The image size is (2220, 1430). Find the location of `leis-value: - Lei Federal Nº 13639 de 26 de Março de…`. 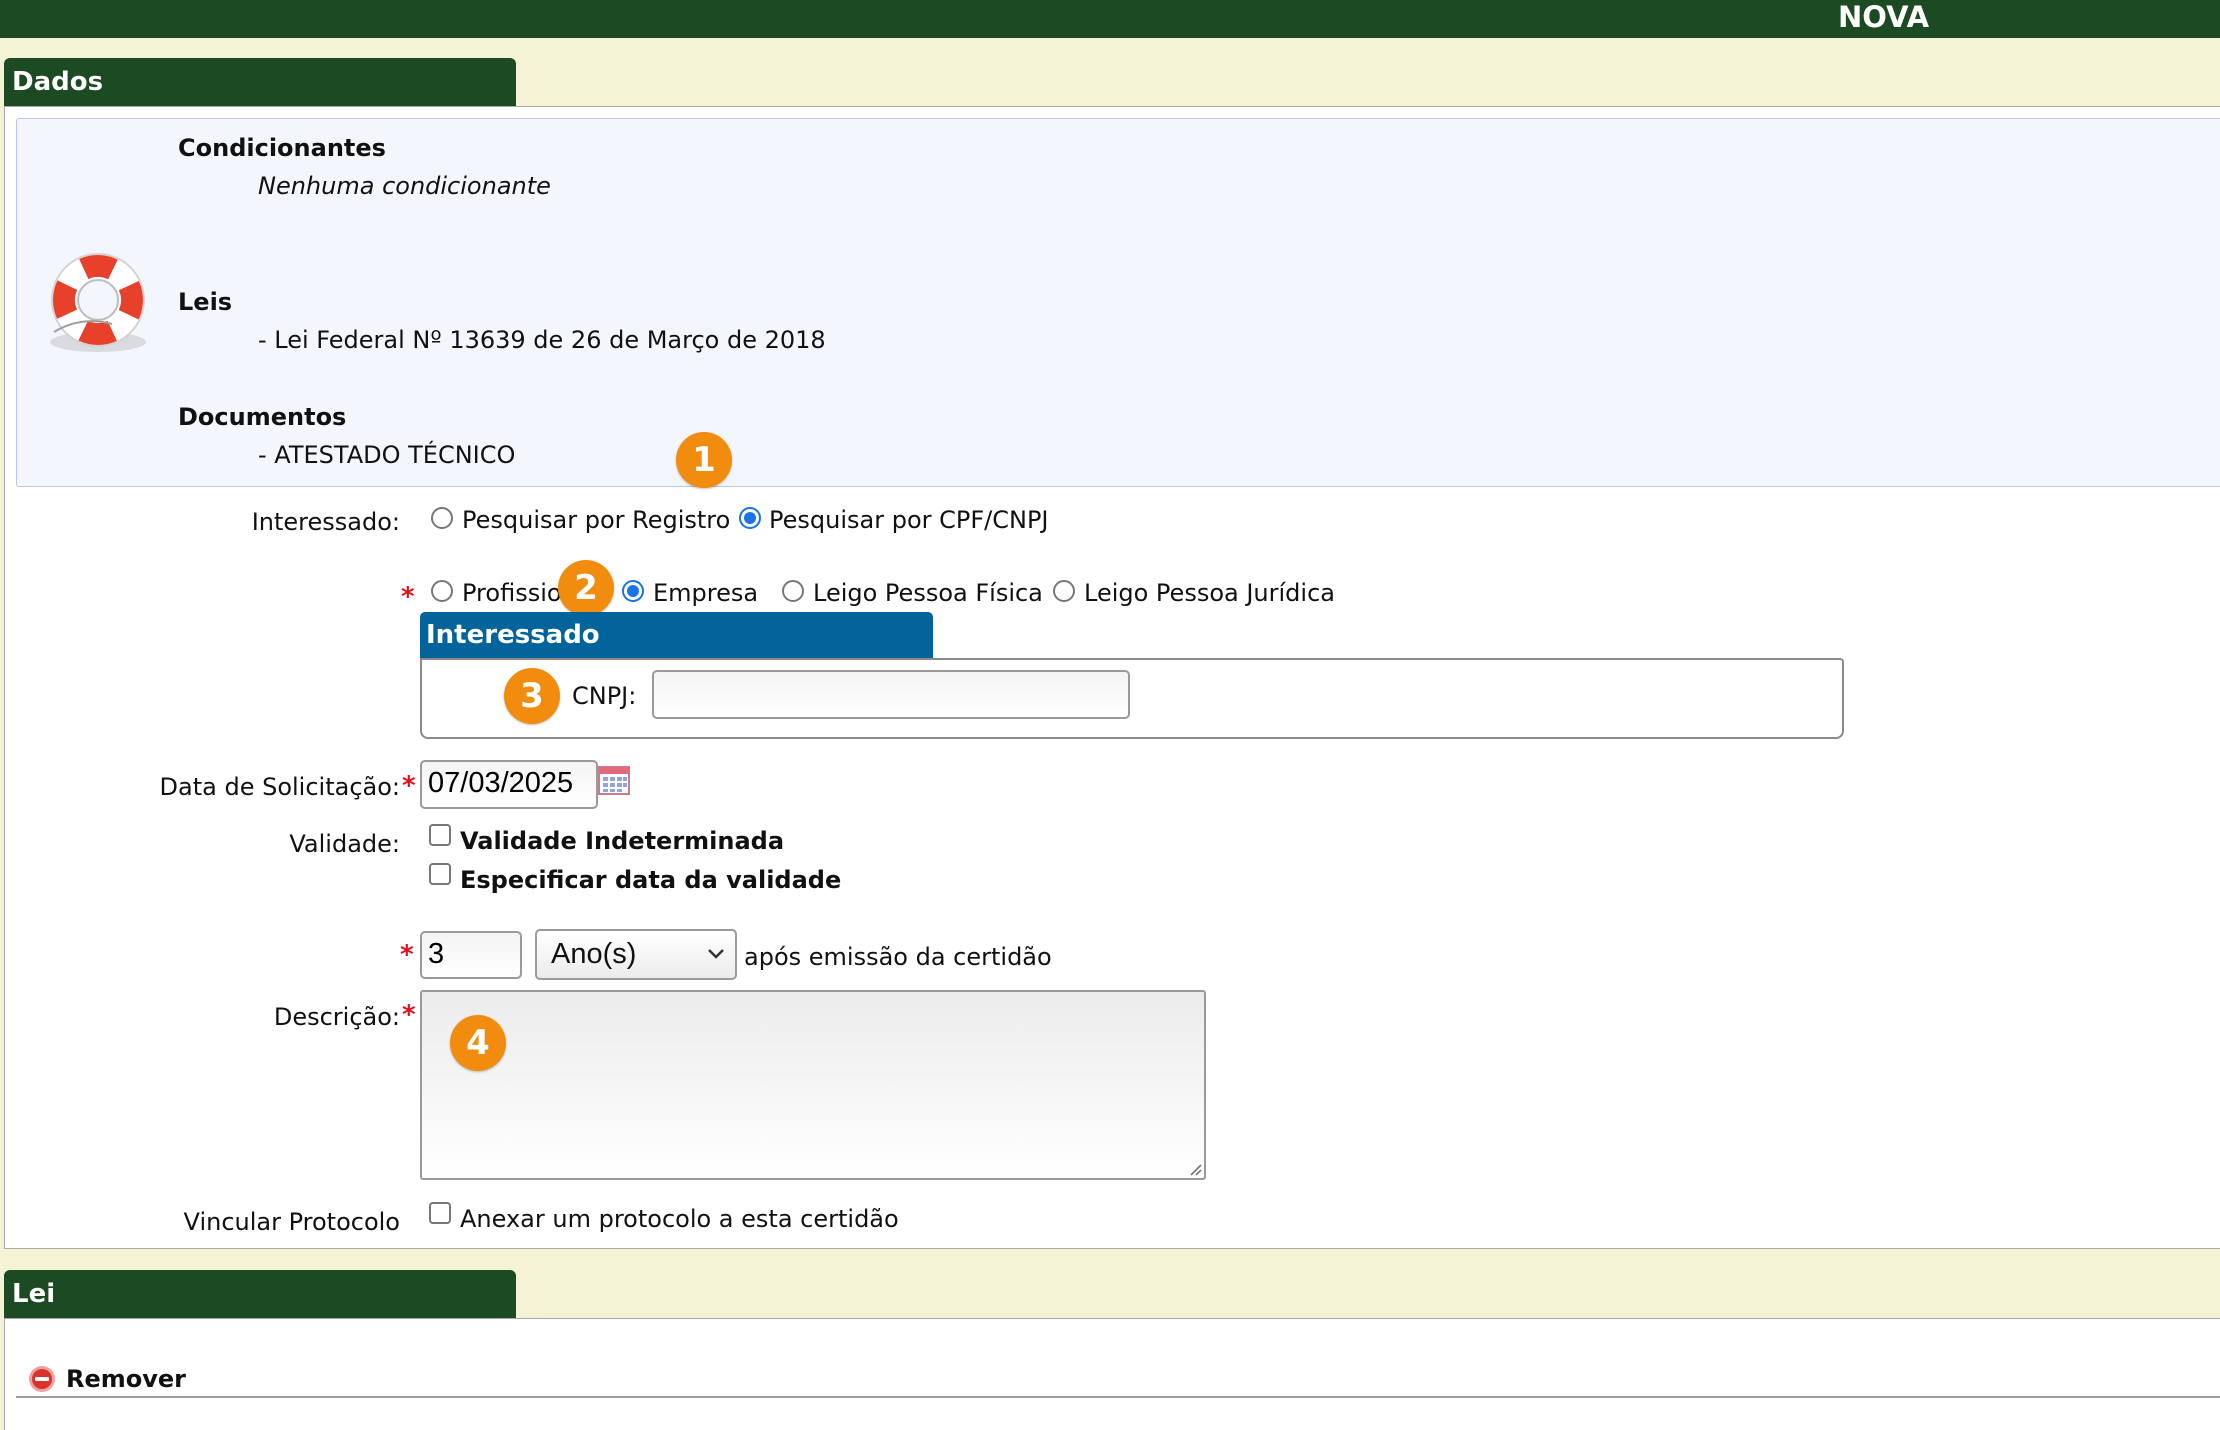

leis-value: - Lei Federal Nº 13639 de 26 de Março de… is located at coordinates (542, 340).